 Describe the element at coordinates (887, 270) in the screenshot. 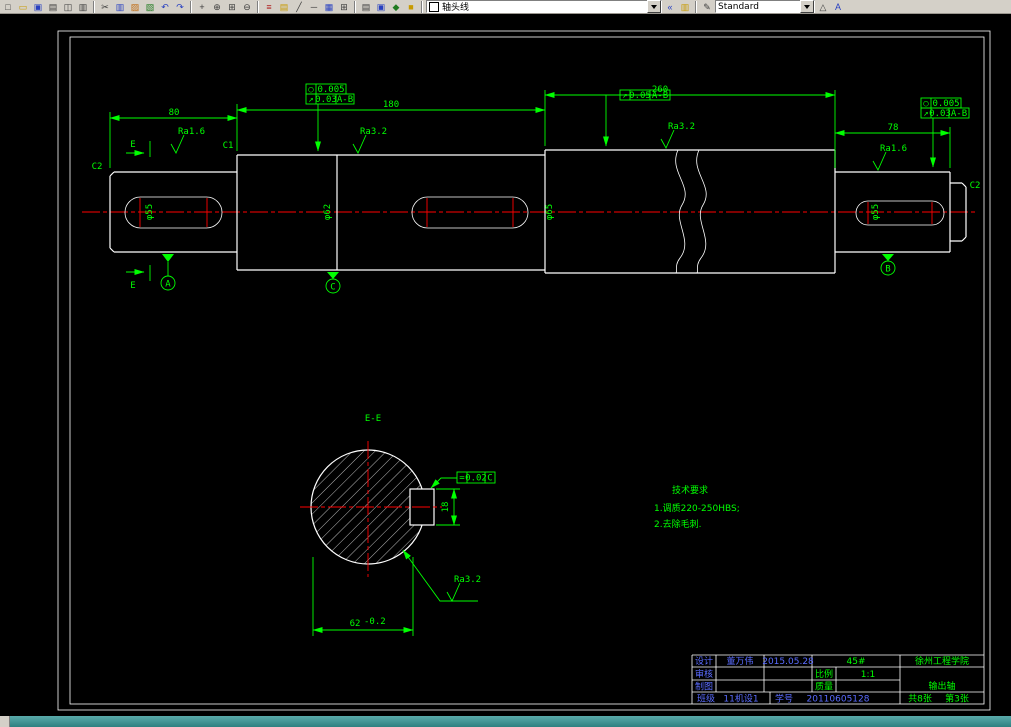

I see `datum-b: B` at that location.